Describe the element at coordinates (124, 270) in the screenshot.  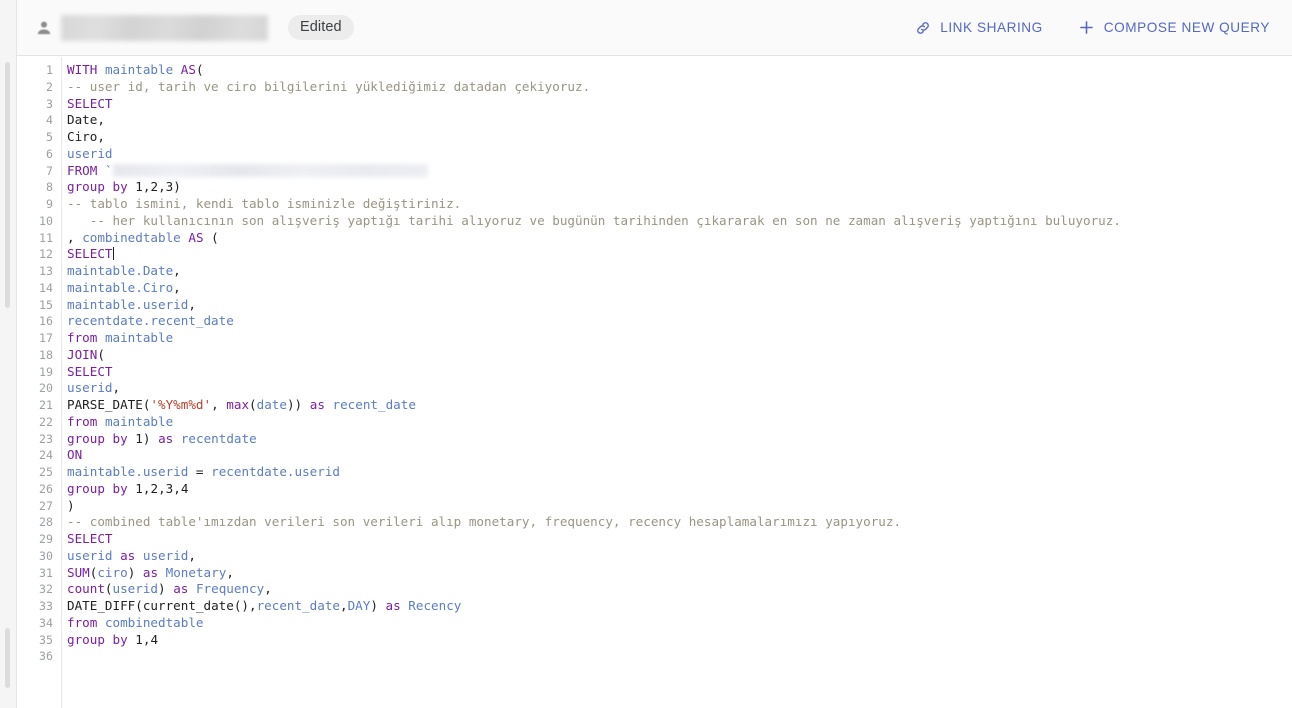
I see `line-source: maintable.Date,` at that location.